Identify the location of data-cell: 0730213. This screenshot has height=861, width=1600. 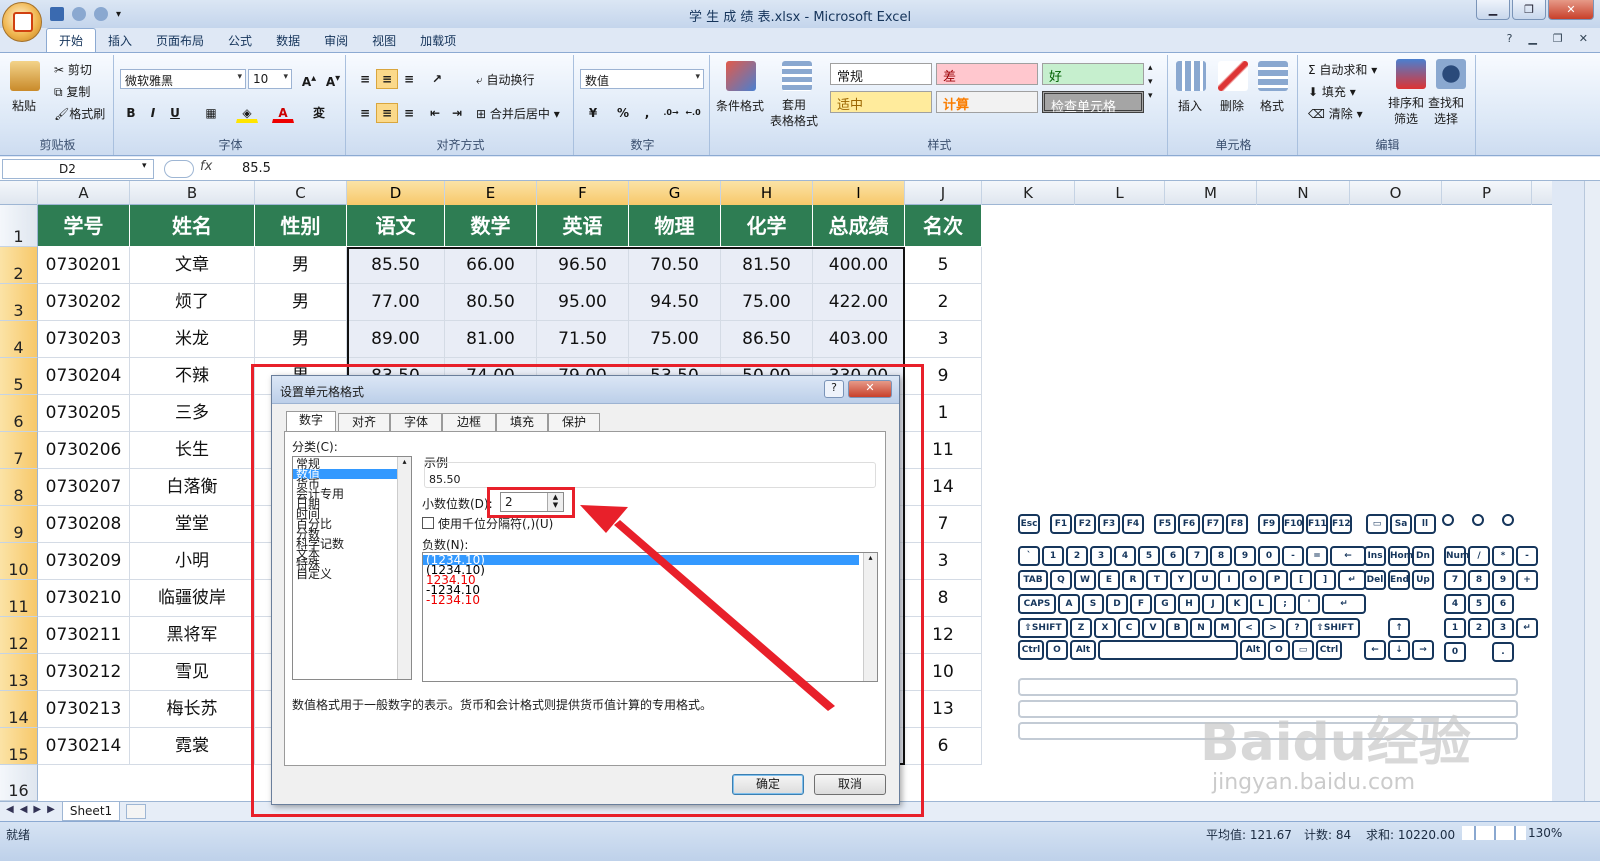
(84, 709).